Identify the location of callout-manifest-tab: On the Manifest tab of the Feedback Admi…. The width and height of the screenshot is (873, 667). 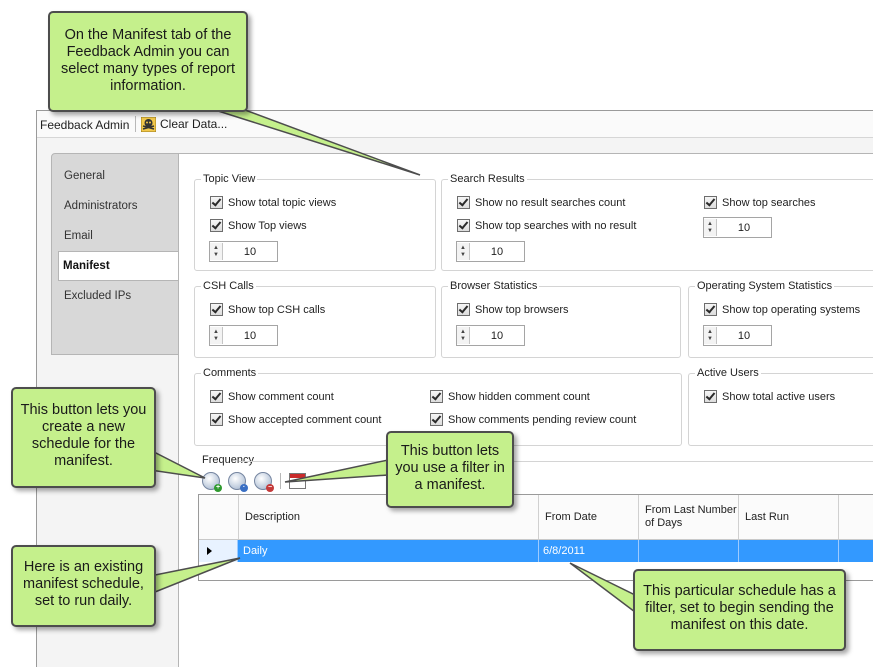
(148, 61).